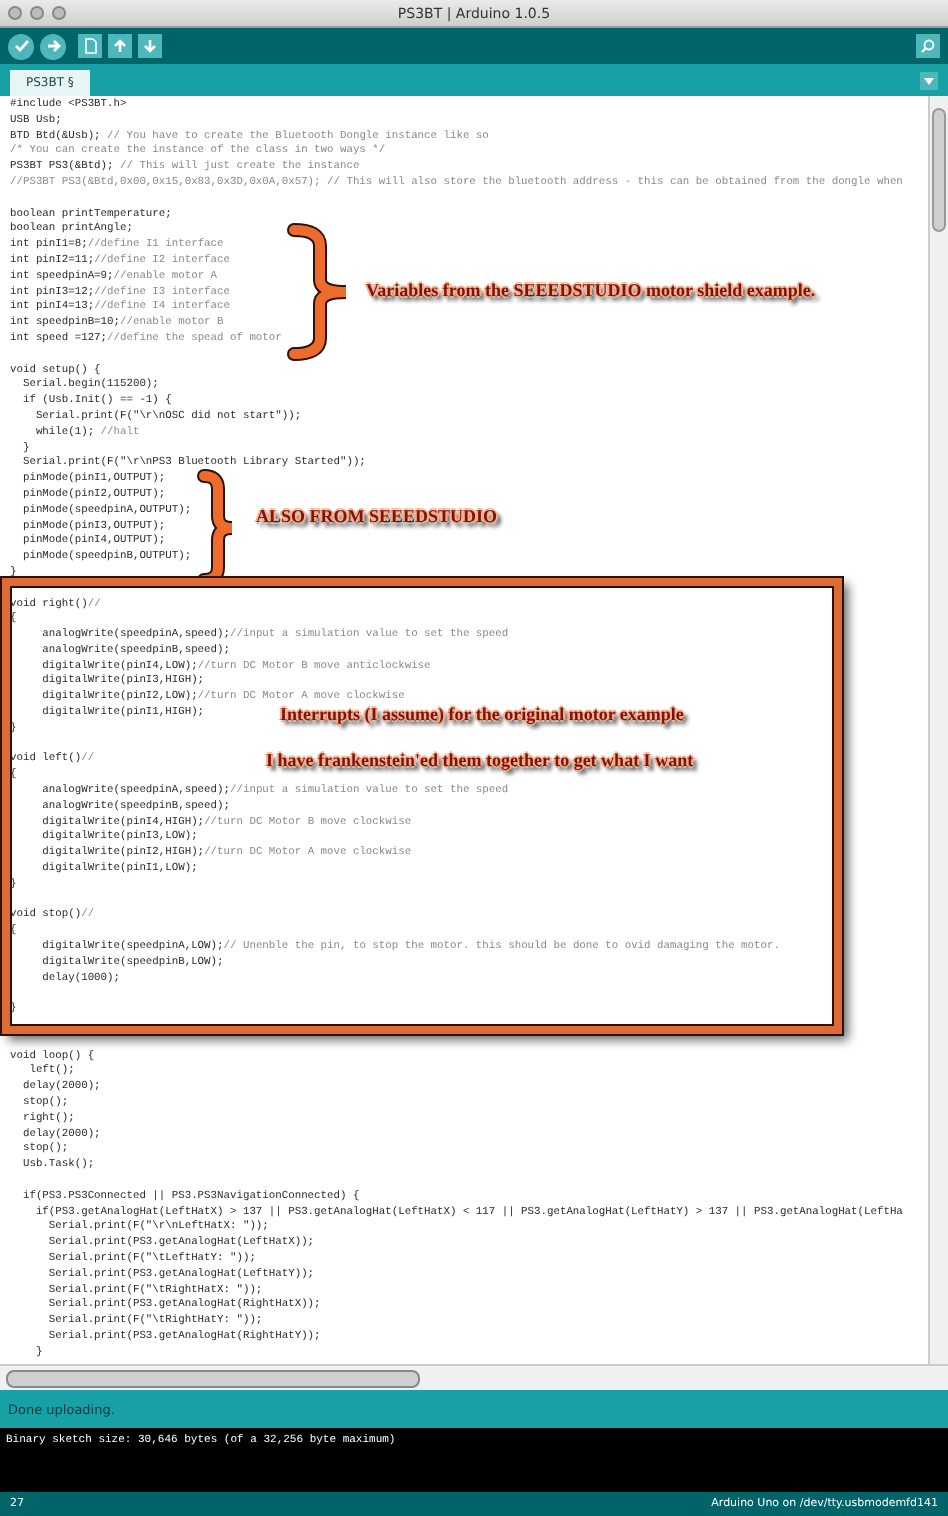 The image size is (948, 1516). I want to click on zoom-button, so click(59, 13).